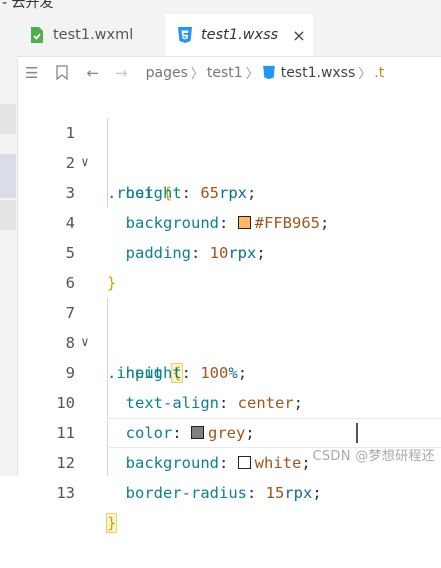 The height and width of the screenshot is (568, 441). Describe the element at coordinates (37, 35) in the screenshot. I see `wxml-file-icon` at that location.